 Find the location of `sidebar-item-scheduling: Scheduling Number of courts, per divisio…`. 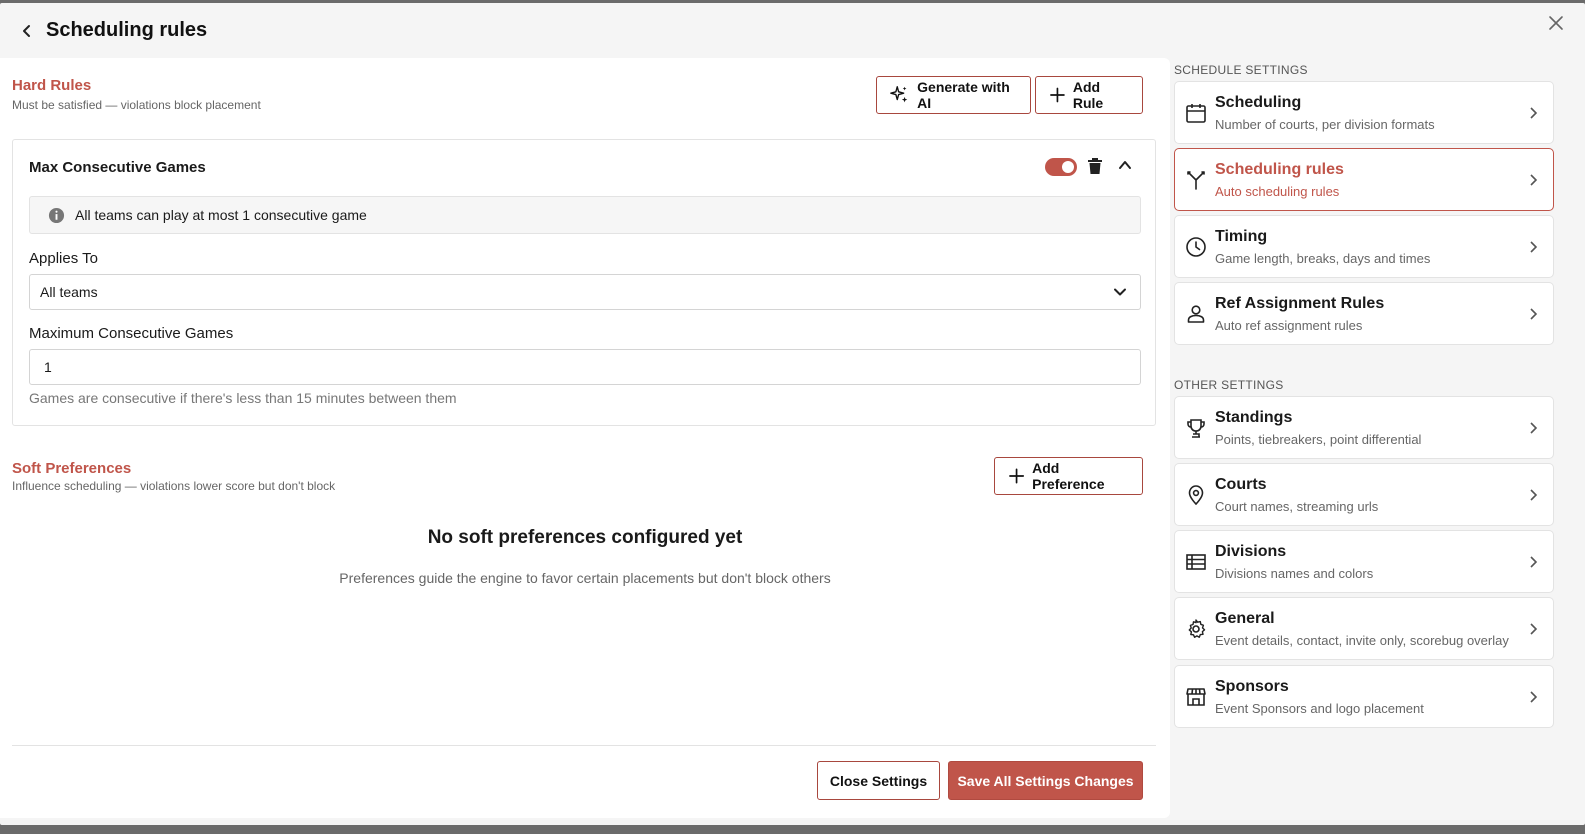

sidebar-item-scheduling: Scheduling Number of courts, per divisio… is located at coordinates (1364, 112).